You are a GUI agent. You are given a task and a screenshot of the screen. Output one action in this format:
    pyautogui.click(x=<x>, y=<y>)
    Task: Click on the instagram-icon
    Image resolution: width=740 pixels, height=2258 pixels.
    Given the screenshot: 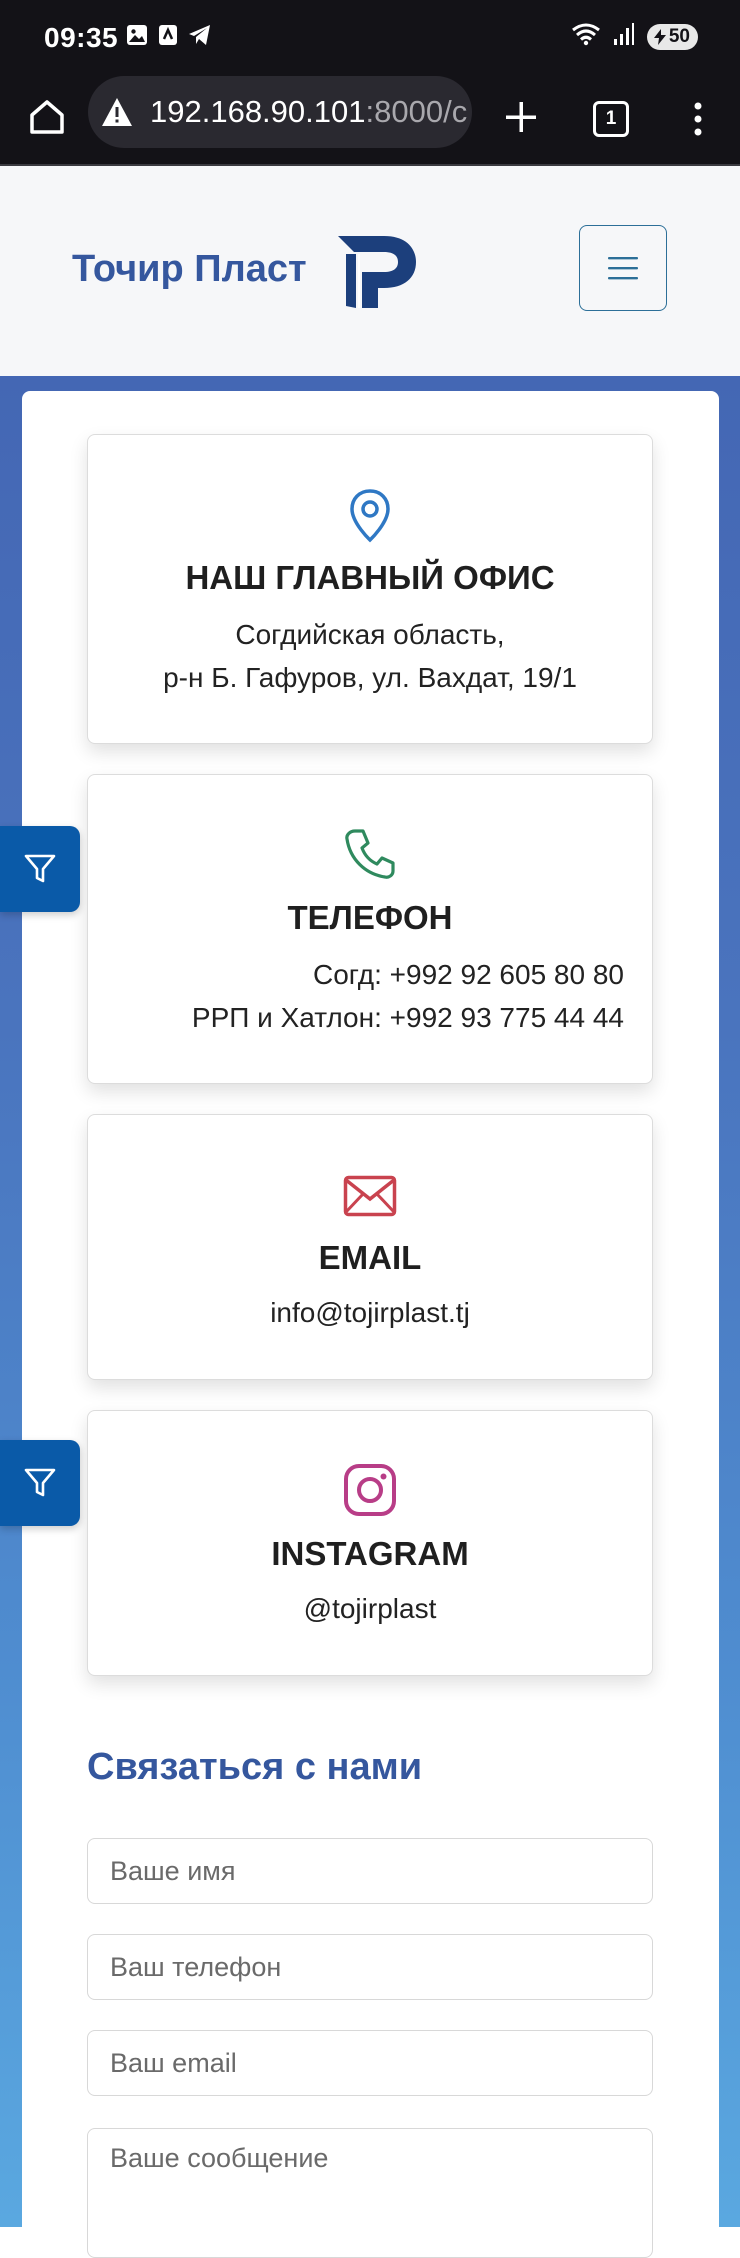 What is the action you would take?
    pyautogui.click(x=370, y=1490)
    